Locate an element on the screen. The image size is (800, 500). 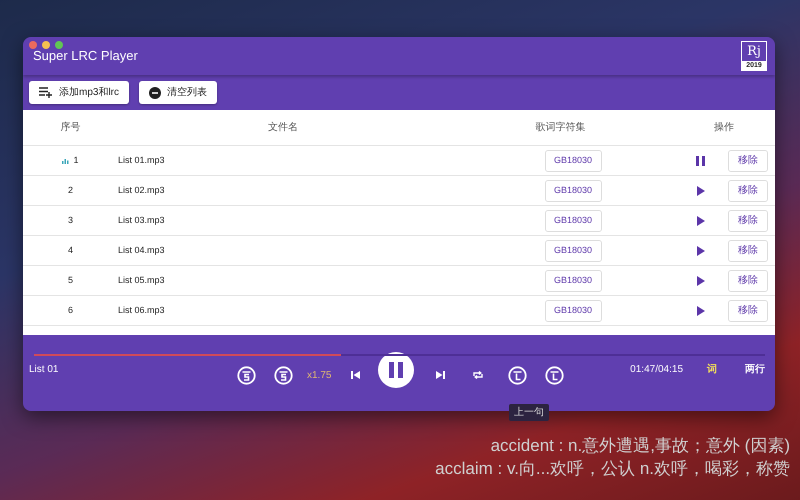
logo-letters: Rj is located at coordinates (754, 52).